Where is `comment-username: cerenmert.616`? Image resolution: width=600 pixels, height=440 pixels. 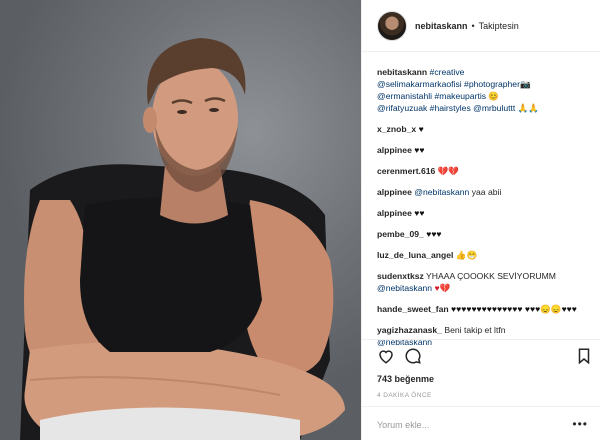
comment-username: cerenmert.616 is located at coordinates (406, 171).